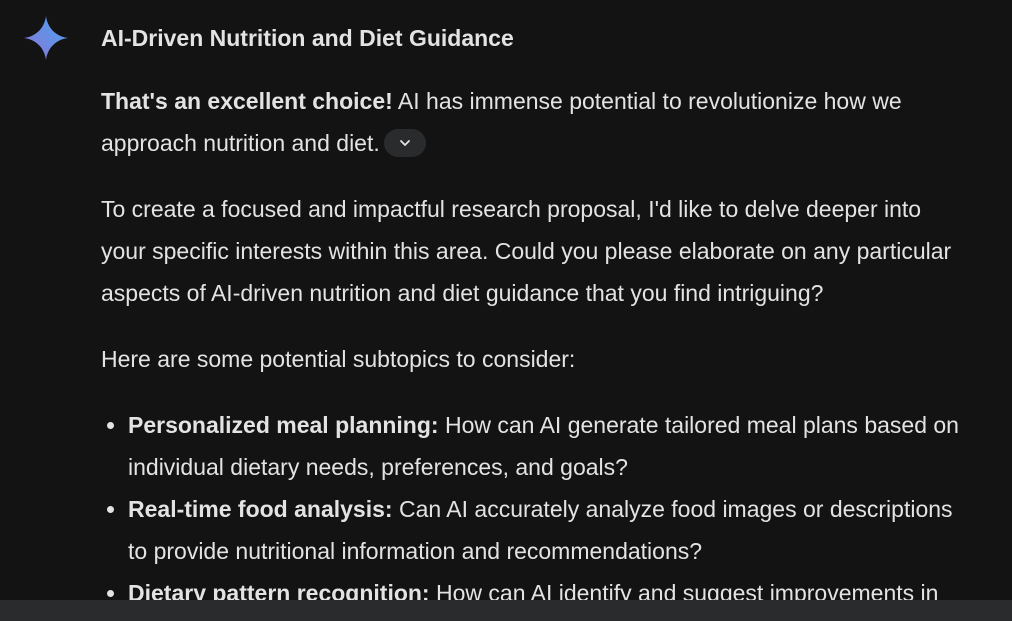  I want to click on list-item-title: Personalized meal planning:, so click(283, 425).